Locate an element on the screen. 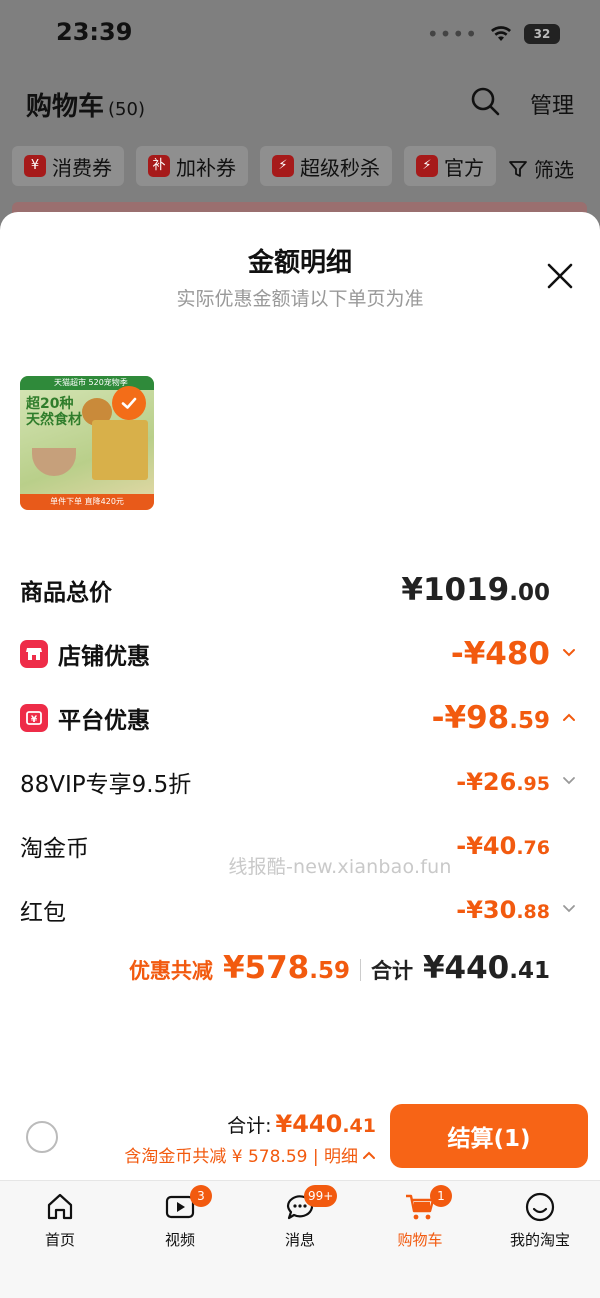 The image size is (600, 1298). chip-official: ⚡ 官方 is located at coordinates (450, 166).